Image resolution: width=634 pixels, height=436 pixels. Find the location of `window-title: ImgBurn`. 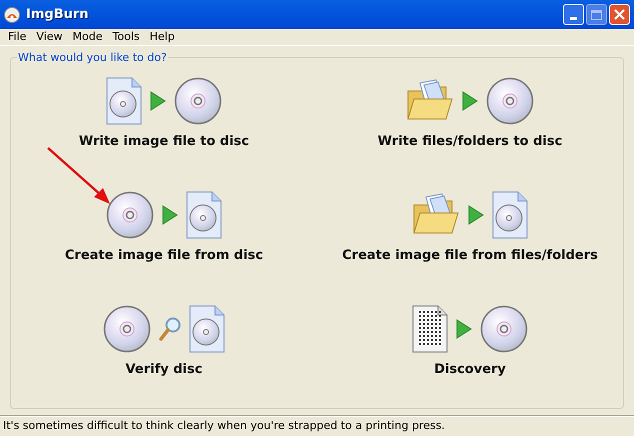

window-title: ImgBurn is located at coordinates (57, 15).